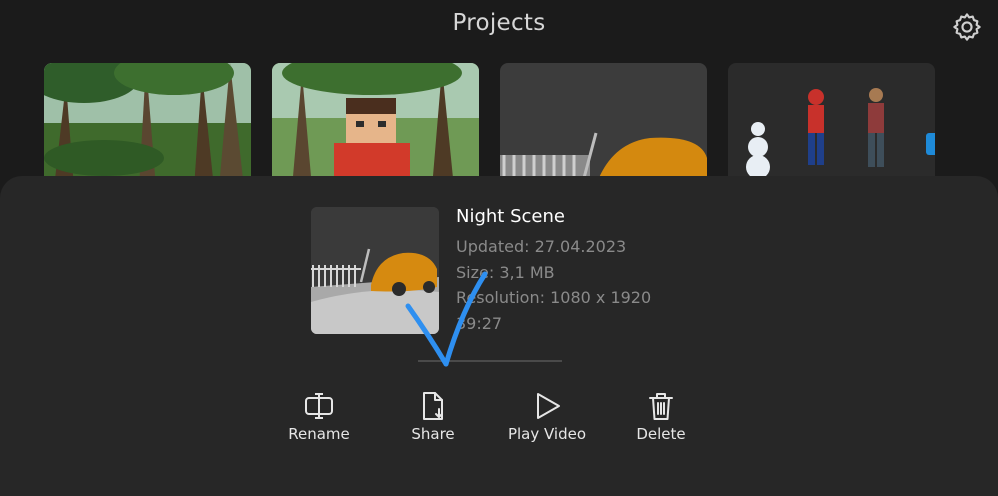 The width and height of the screenshot is (998, 496). What do you see at coordinates (603, 125) in the screenshot?
I see `project-thumbnail-night-scene` at bounding box center [603, 125].